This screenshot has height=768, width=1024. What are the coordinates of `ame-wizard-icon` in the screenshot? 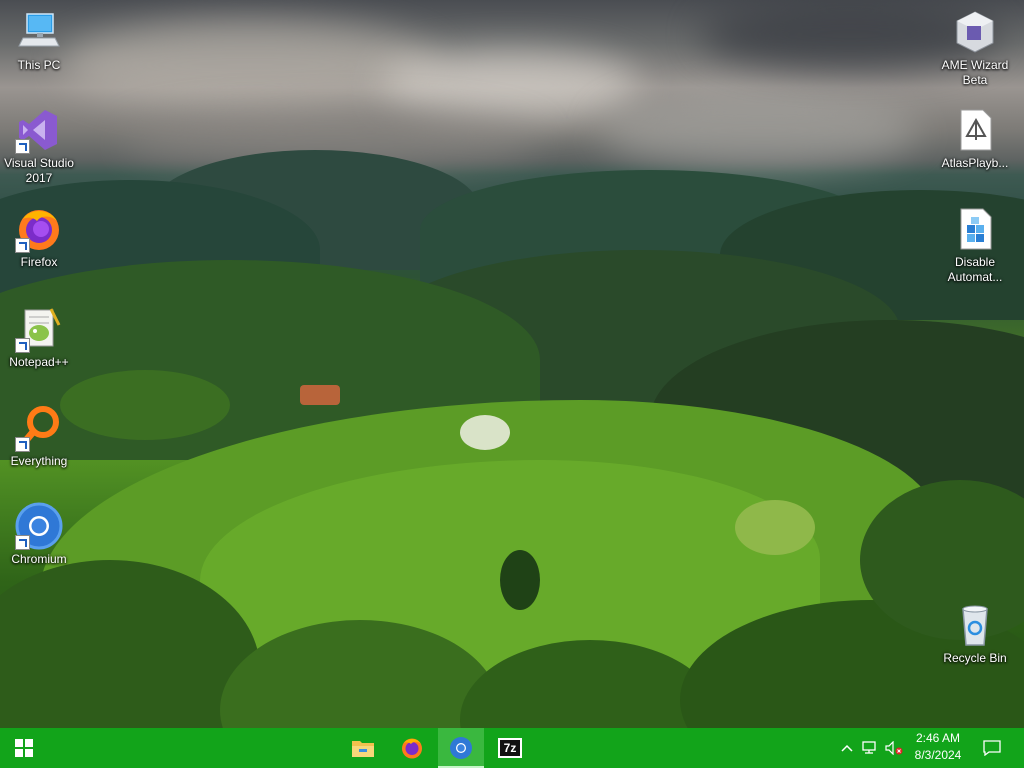 It's located at (975, 32).